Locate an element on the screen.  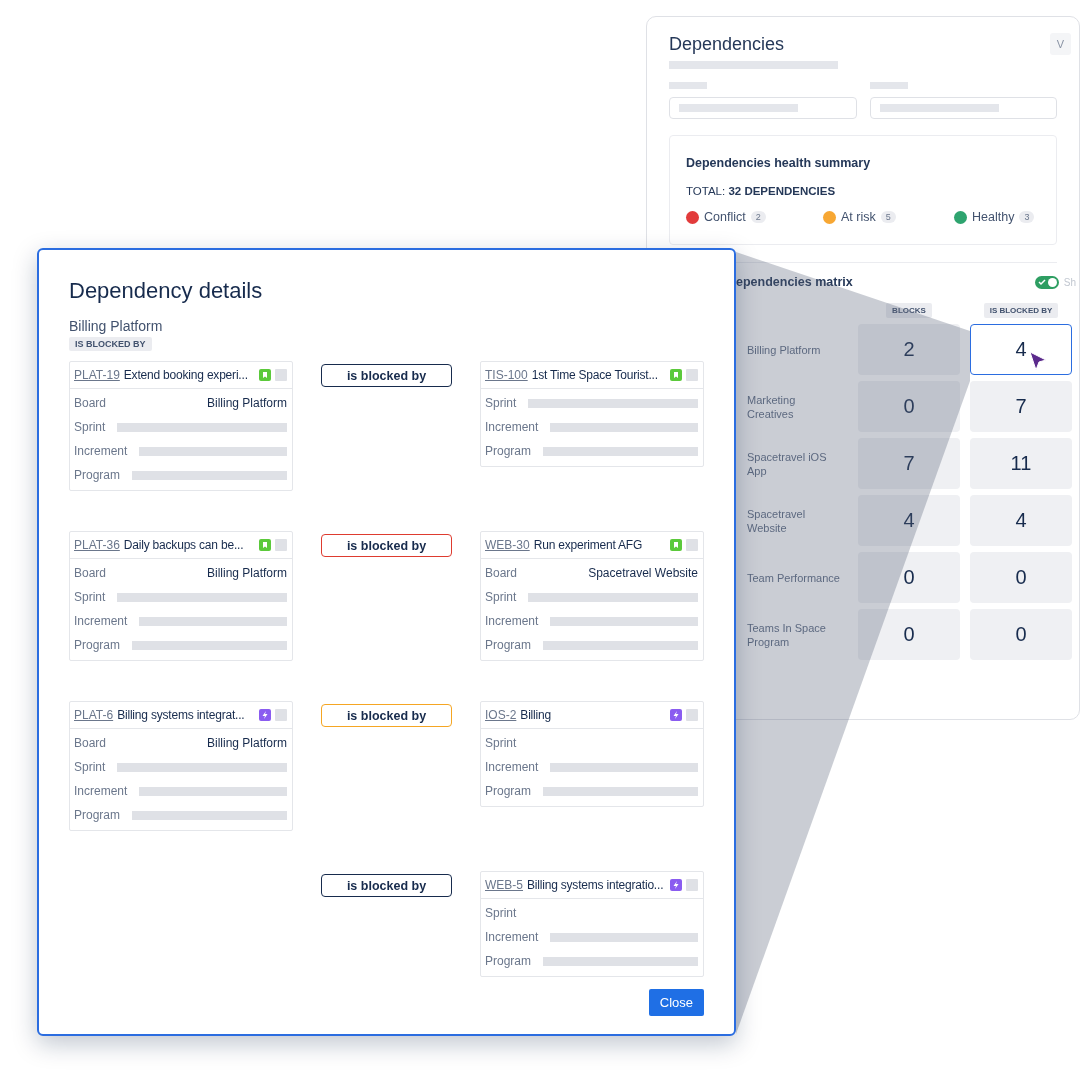
toggle-switch is located at coordinates (1046, 282).